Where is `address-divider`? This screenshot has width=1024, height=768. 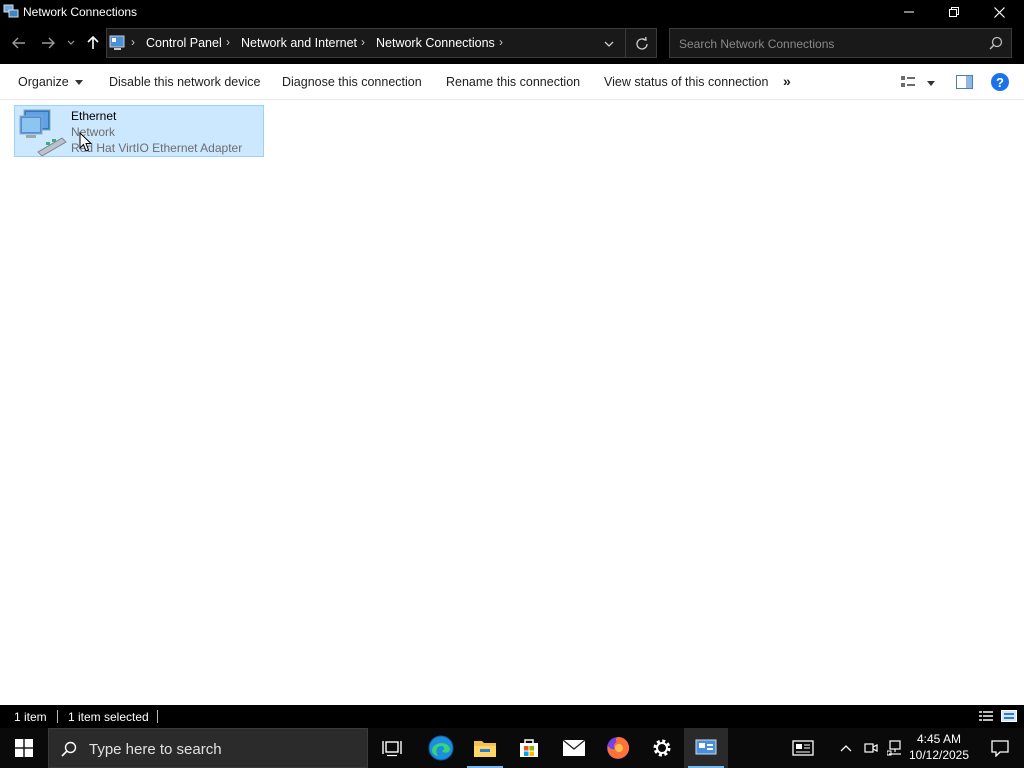
address-divider is located at coordinates (625, 43).